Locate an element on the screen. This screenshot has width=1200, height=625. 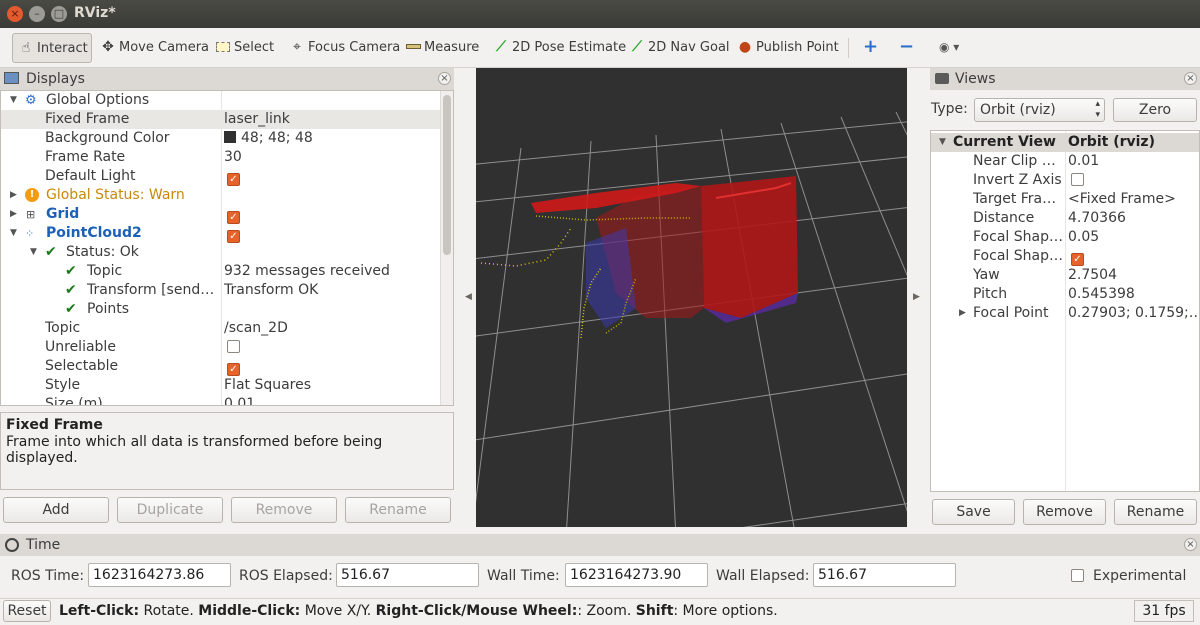
add-tool-button: + is located at coordinates (869, 48).